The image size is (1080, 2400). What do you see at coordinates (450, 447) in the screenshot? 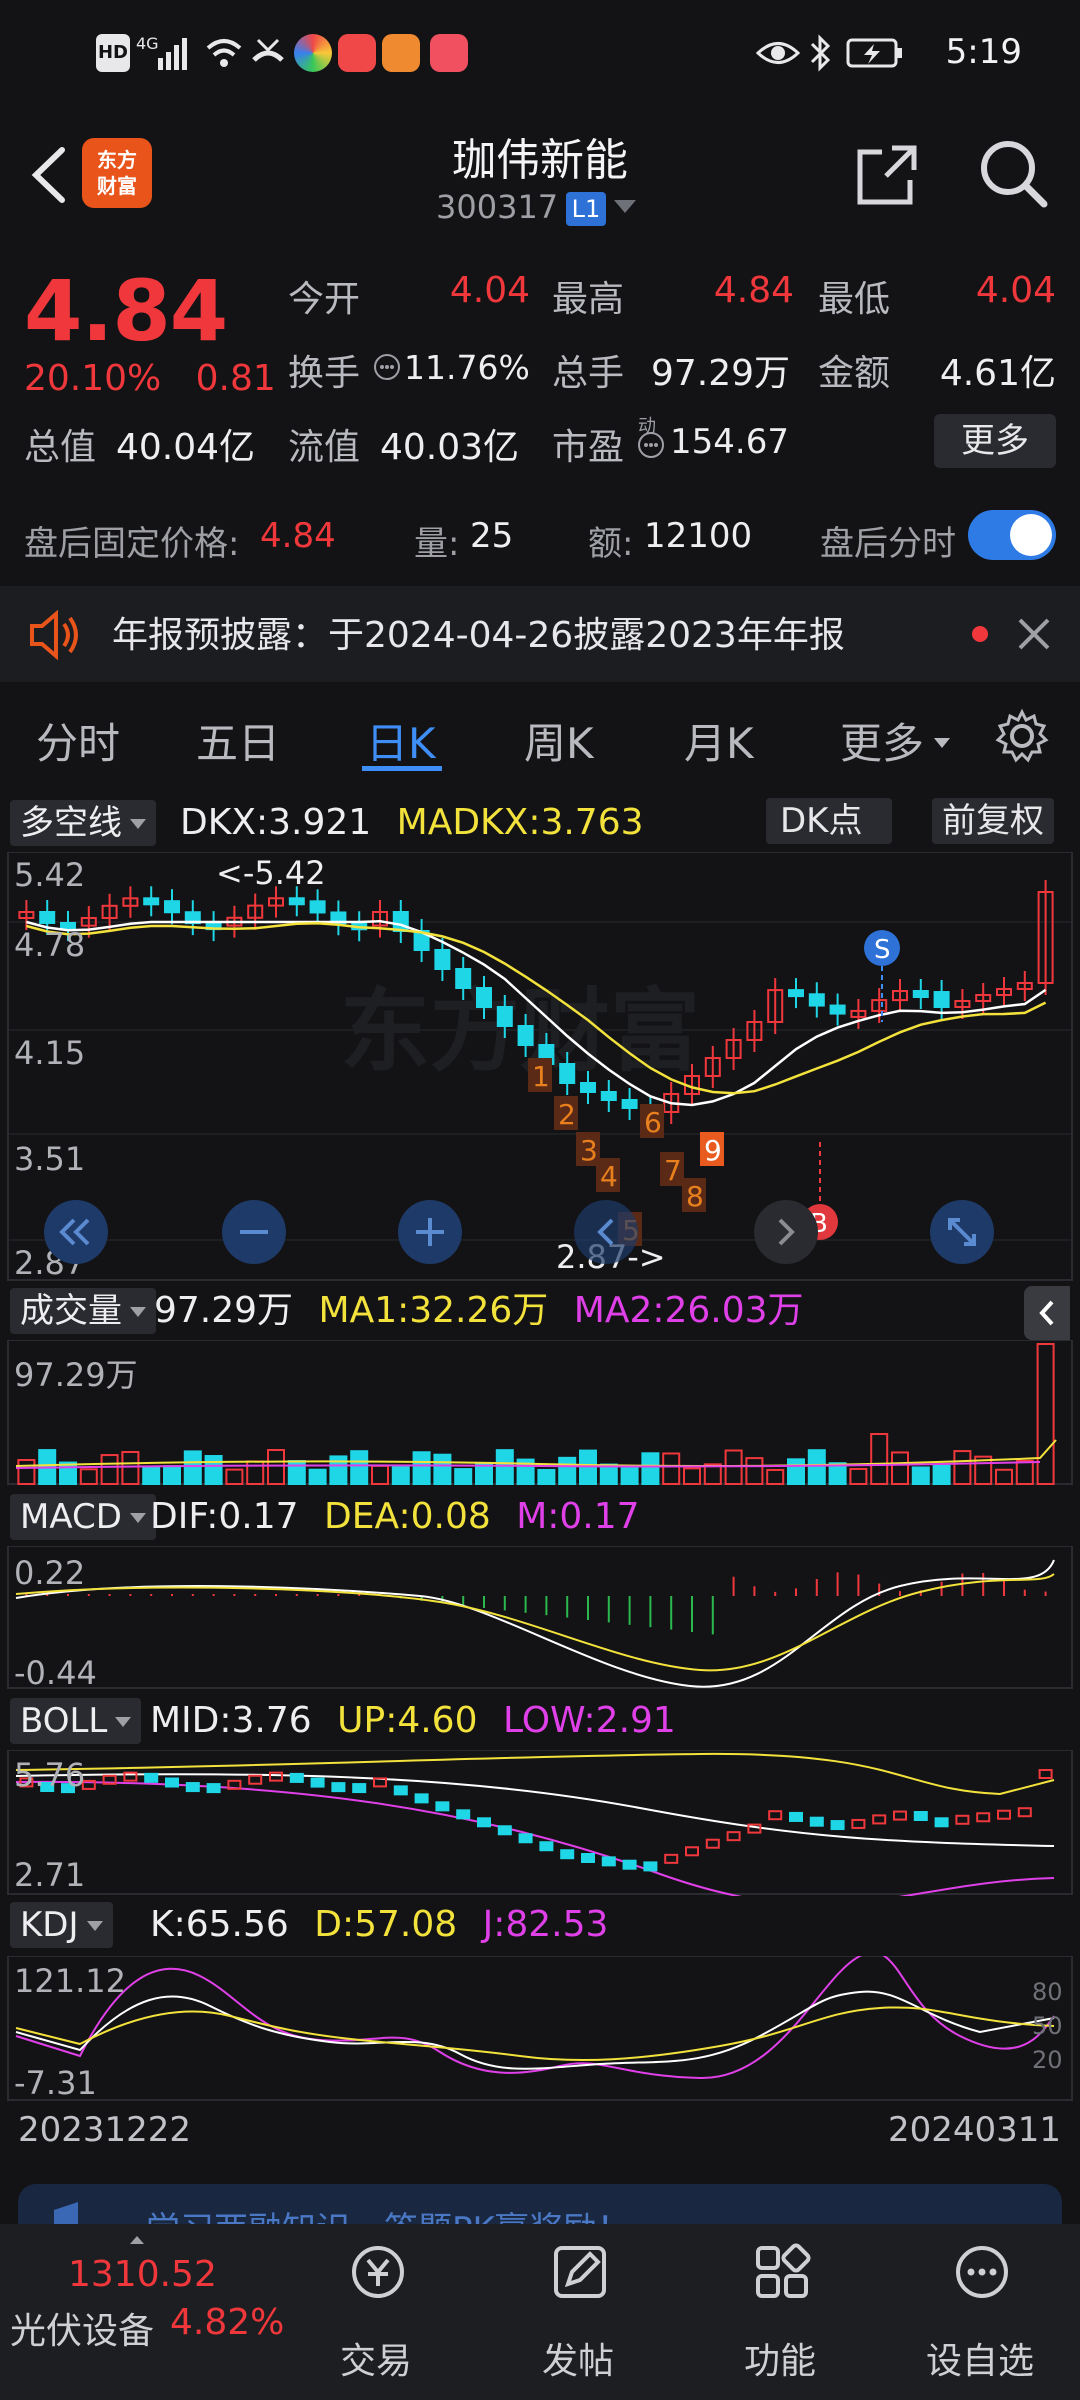
I see `float-value: 40.03亿` at bounding box center [450, 447].